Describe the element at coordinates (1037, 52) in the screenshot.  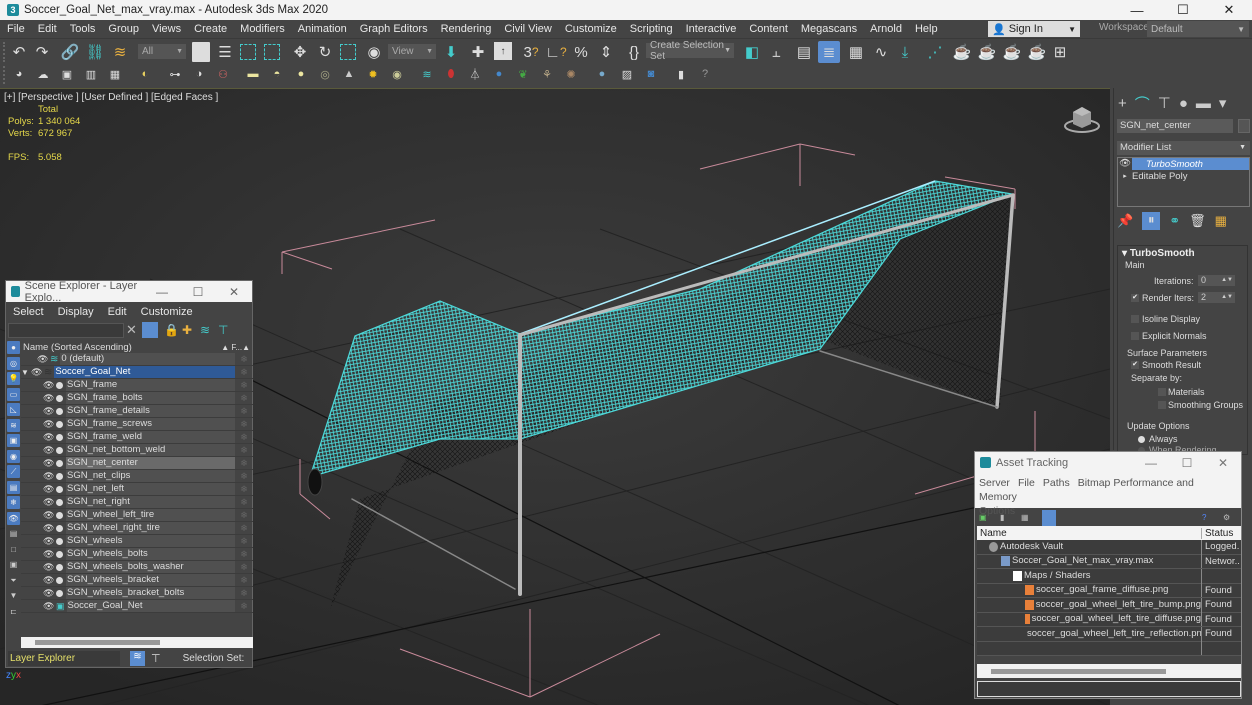
I see `render-in-cloud-icon: ☕` at that location.